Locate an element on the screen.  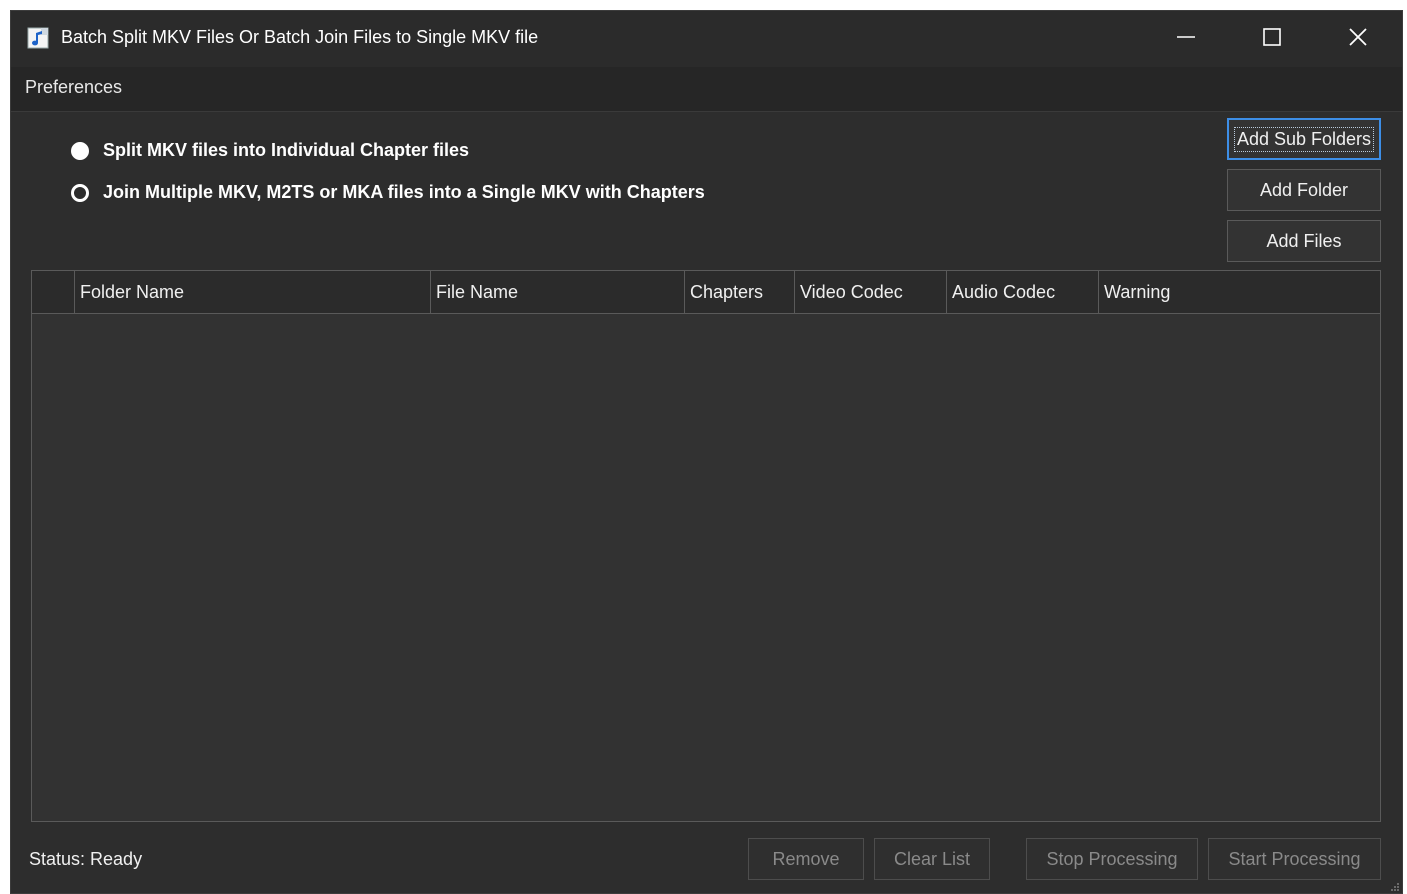
minimize-icon is located at coordinates (1186, 39).